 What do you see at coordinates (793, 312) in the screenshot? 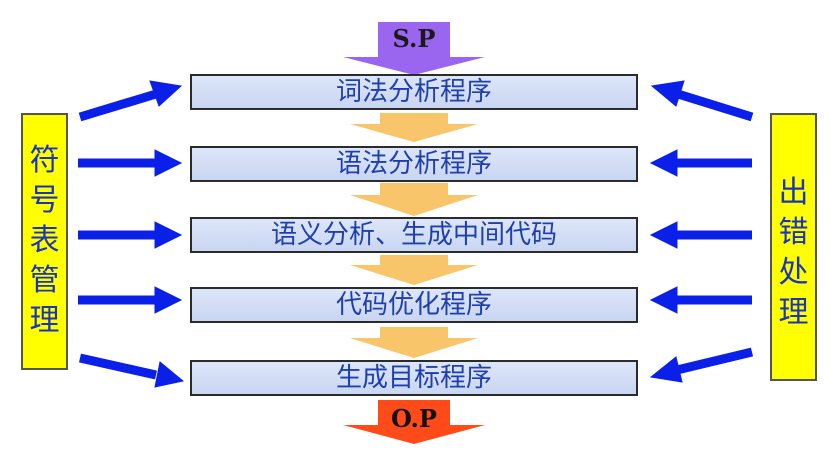
I see `error-handling-char: 理` at bounding box center [793, 312].